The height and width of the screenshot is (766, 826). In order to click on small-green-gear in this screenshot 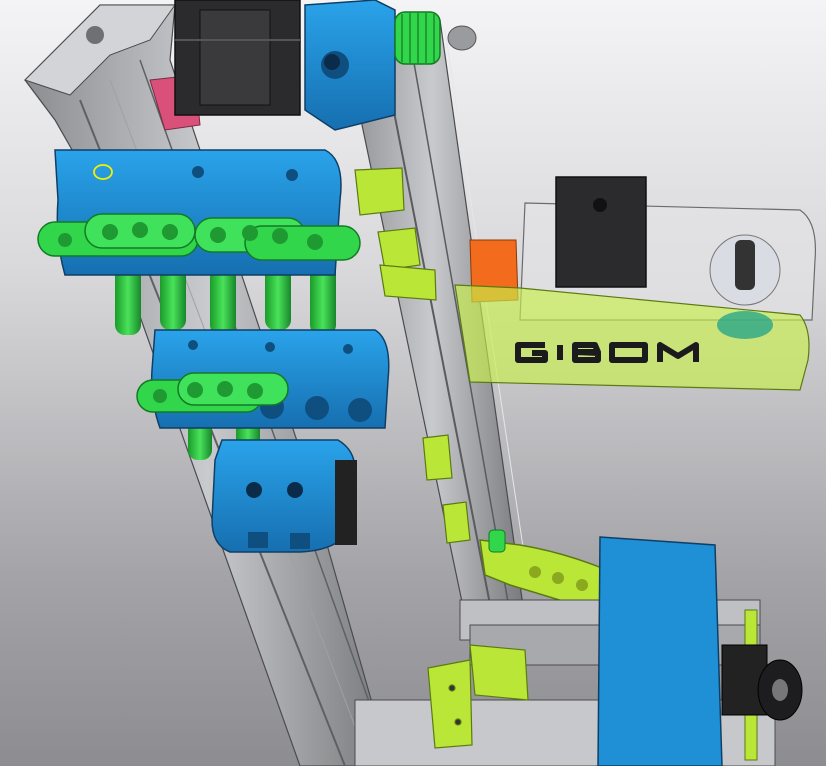, I will do `click(497, 541)`.